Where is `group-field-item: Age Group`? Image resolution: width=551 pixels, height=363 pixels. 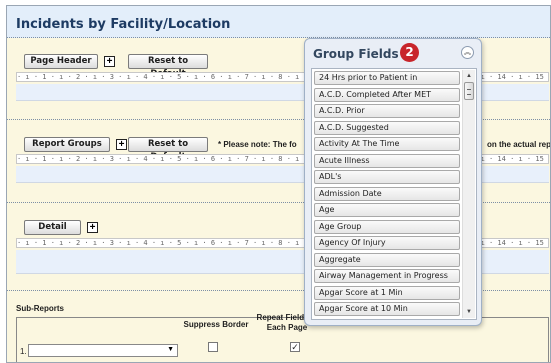 group-field-item: Age Group is located at coordinates (387, 227).